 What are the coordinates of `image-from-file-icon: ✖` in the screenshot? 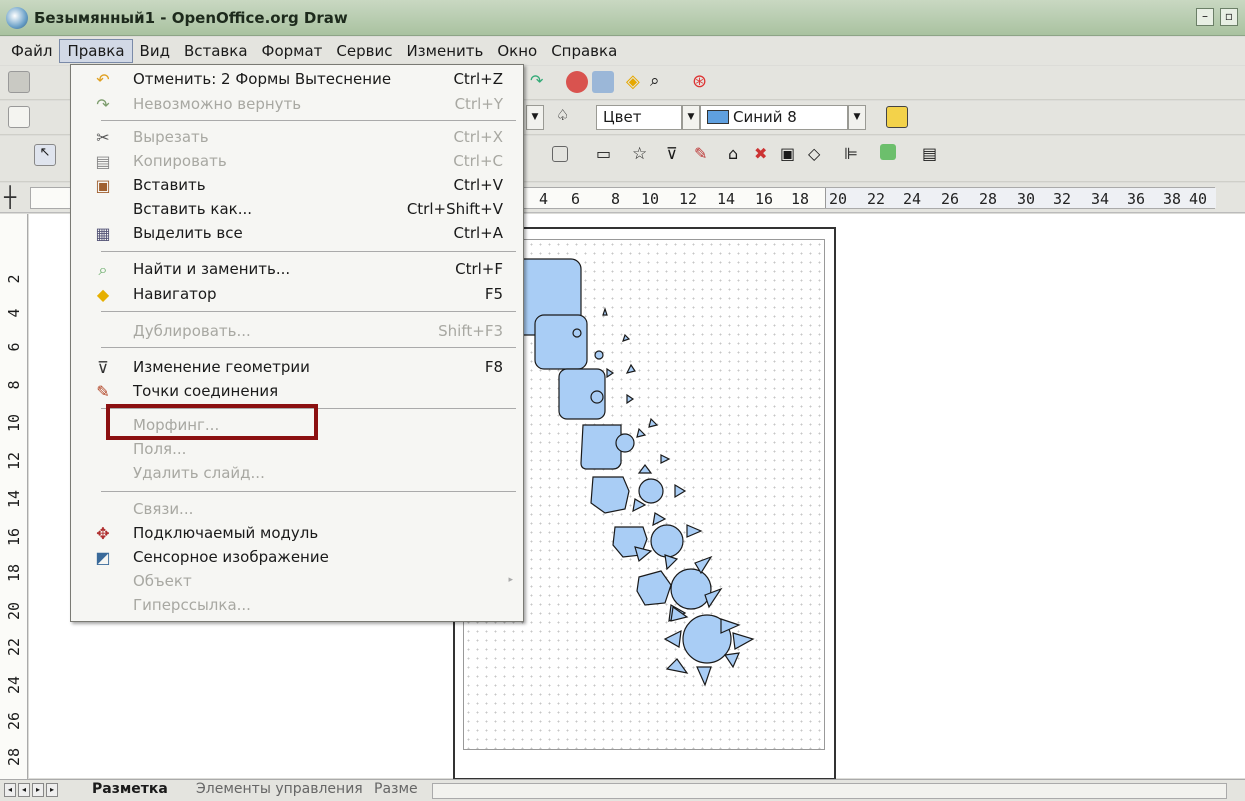 It's located at (765, 155).